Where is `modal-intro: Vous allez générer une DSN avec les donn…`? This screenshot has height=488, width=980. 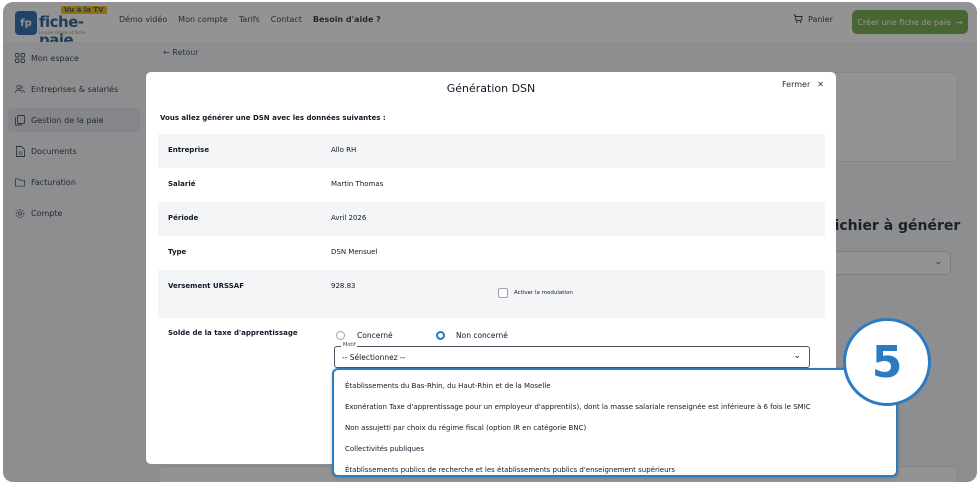
modal-intro: Vous allez générer une DSN avec les donn… is located at coordinates (273, 118).